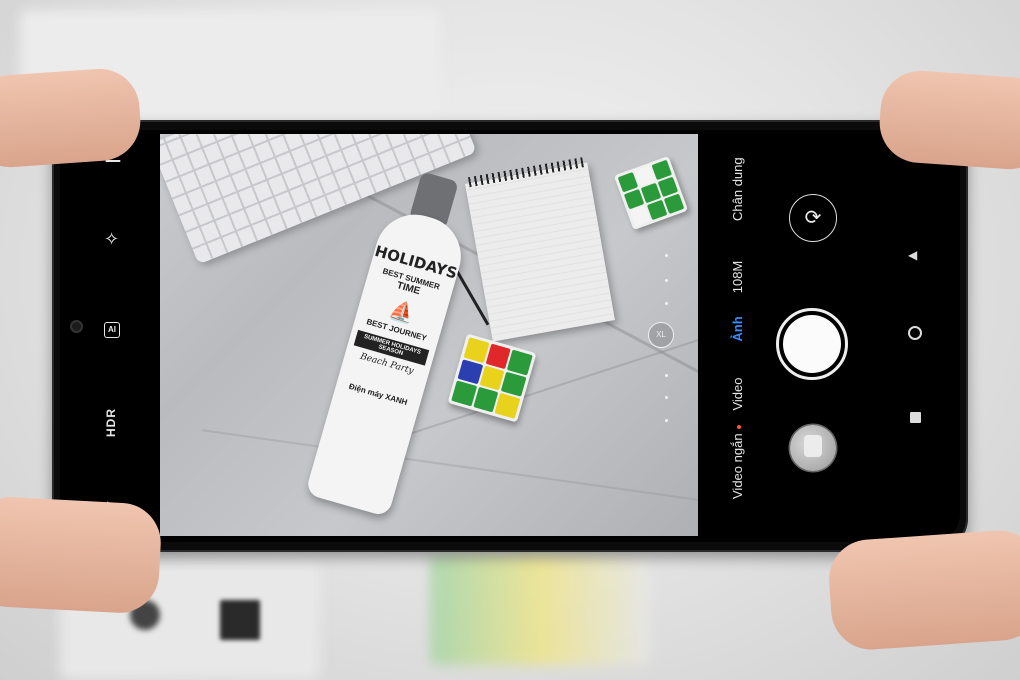  I want to click on notebook-spiral, so click(525, 172).